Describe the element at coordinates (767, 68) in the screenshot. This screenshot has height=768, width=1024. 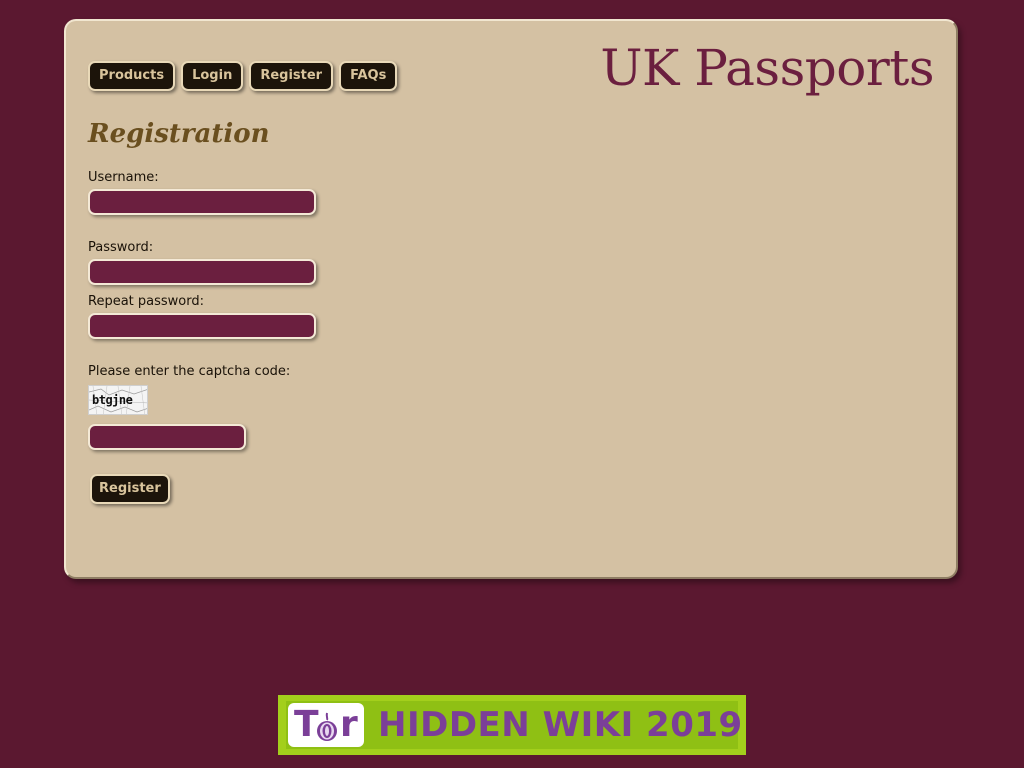
I see `site-title: UK Passports` at that location.